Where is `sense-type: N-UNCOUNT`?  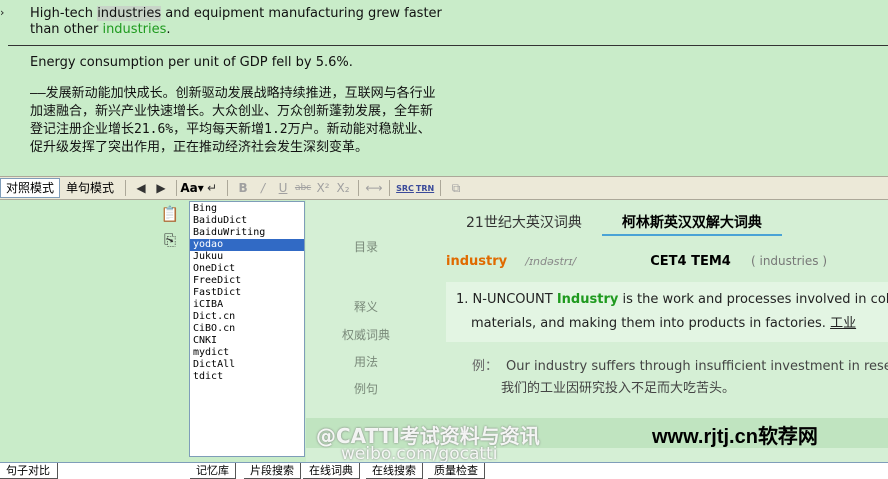
sense-type: N-UNCOUNT is located at coordinates (512, 299).